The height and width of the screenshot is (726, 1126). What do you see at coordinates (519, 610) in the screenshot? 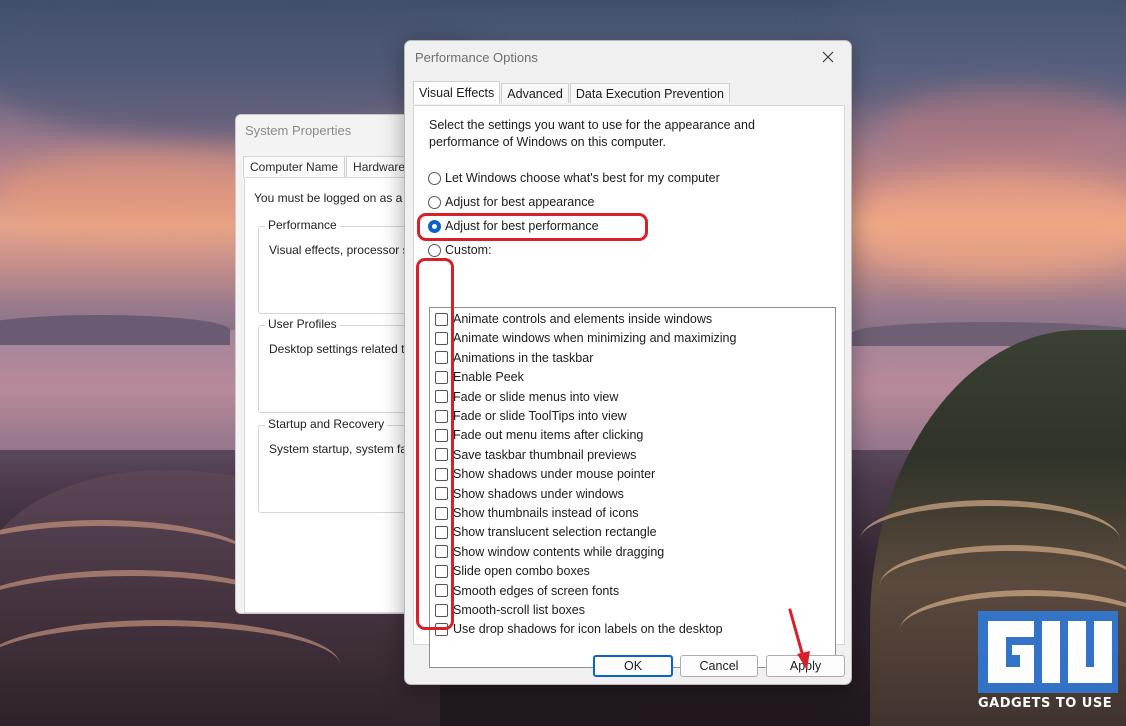
I see `effect-label: Smooth-scroll list boxes` at bounding box center [519, 610].